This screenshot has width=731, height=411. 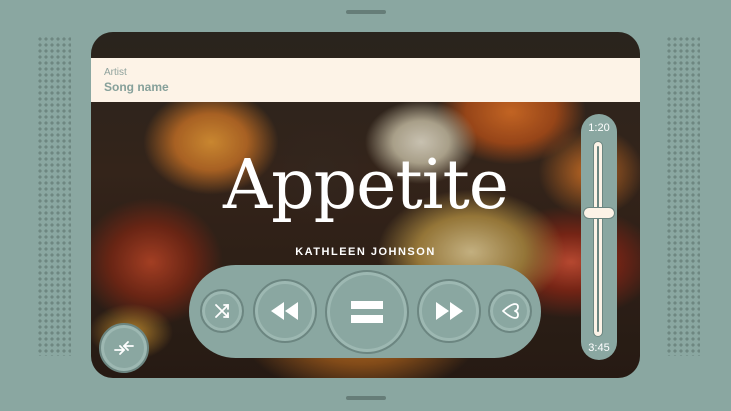 What do you see at coordinates (366, 12) in the screenshot?
I see `top-notch` at bounding box center [366, 12].